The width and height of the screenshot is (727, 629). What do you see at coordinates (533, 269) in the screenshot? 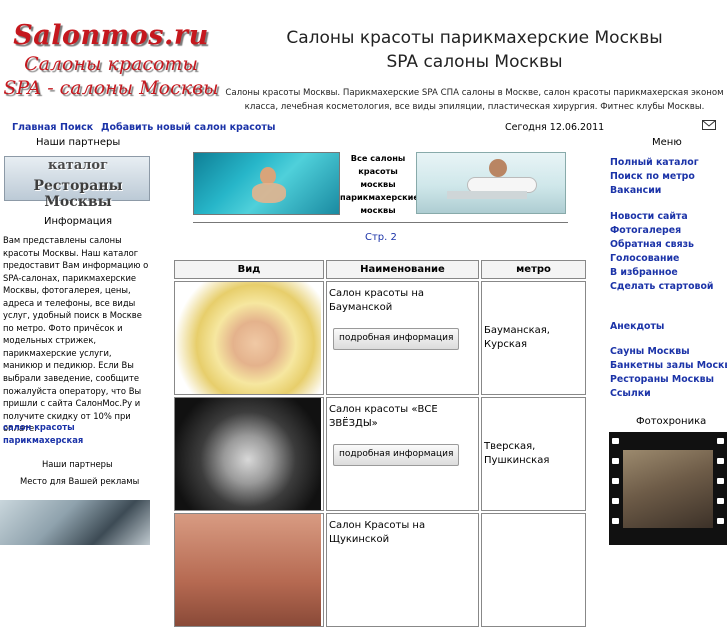
I see `col-header-metro: метро` at bounding box center [533, 269].